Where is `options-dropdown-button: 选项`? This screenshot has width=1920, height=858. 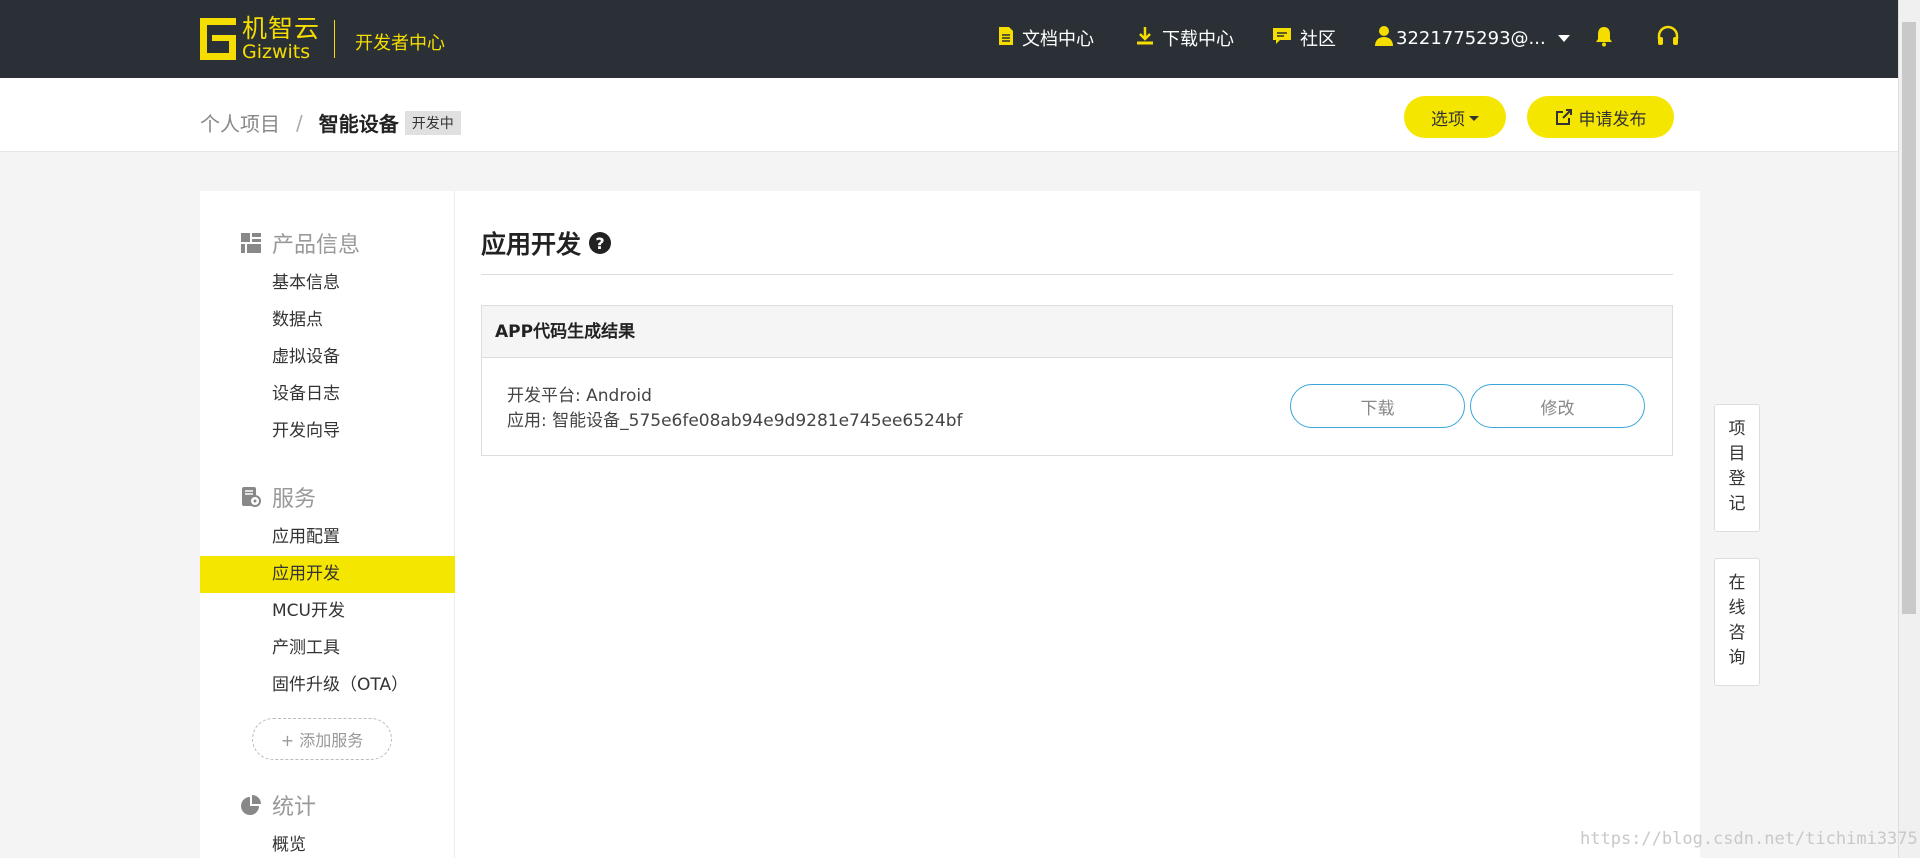
options-dropdown-button: 选项 is located at coordinates (1455, 117).